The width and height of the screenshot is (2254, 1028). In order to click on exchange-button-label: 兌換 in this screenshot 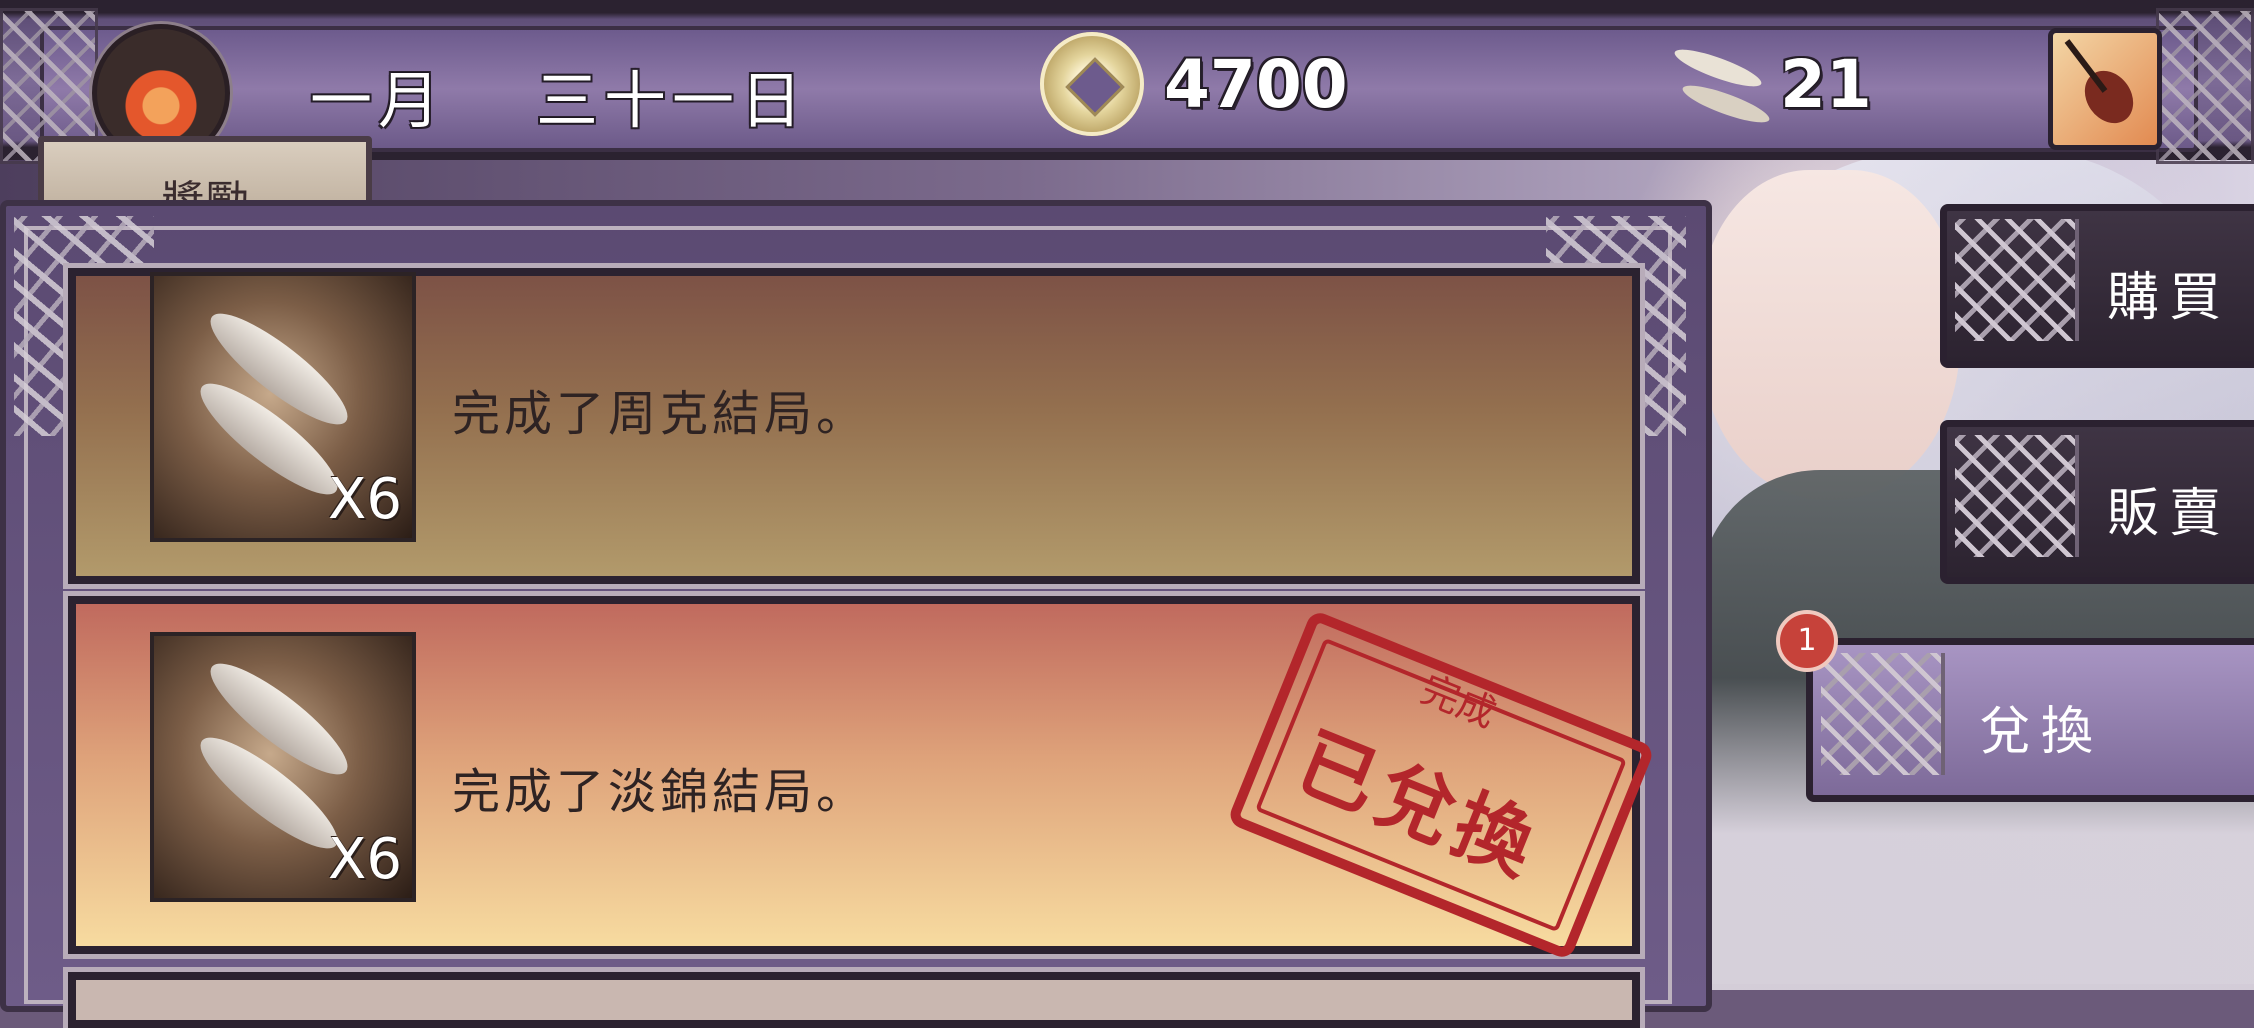, I will do `click(2041, 732)`.